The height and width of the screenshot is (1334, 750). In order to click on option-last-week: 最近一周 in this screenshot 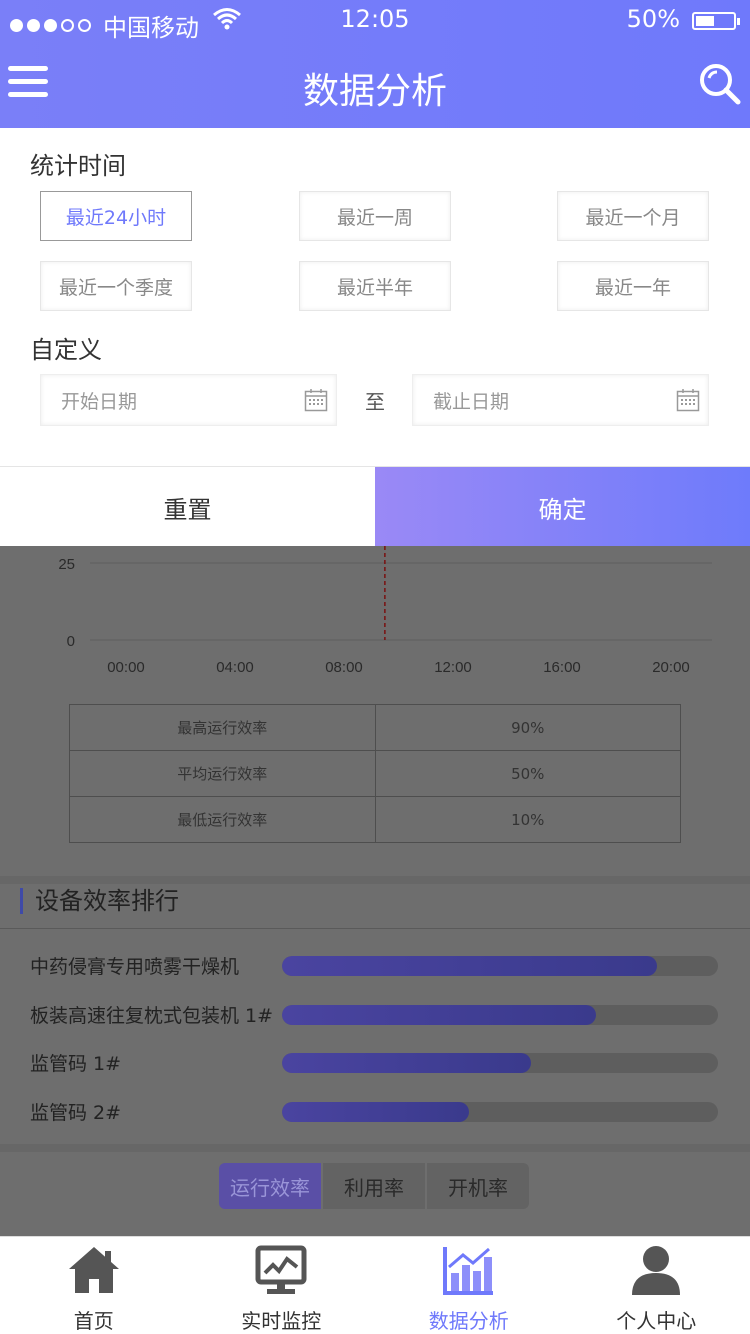, I will do `click(375, 216)`.